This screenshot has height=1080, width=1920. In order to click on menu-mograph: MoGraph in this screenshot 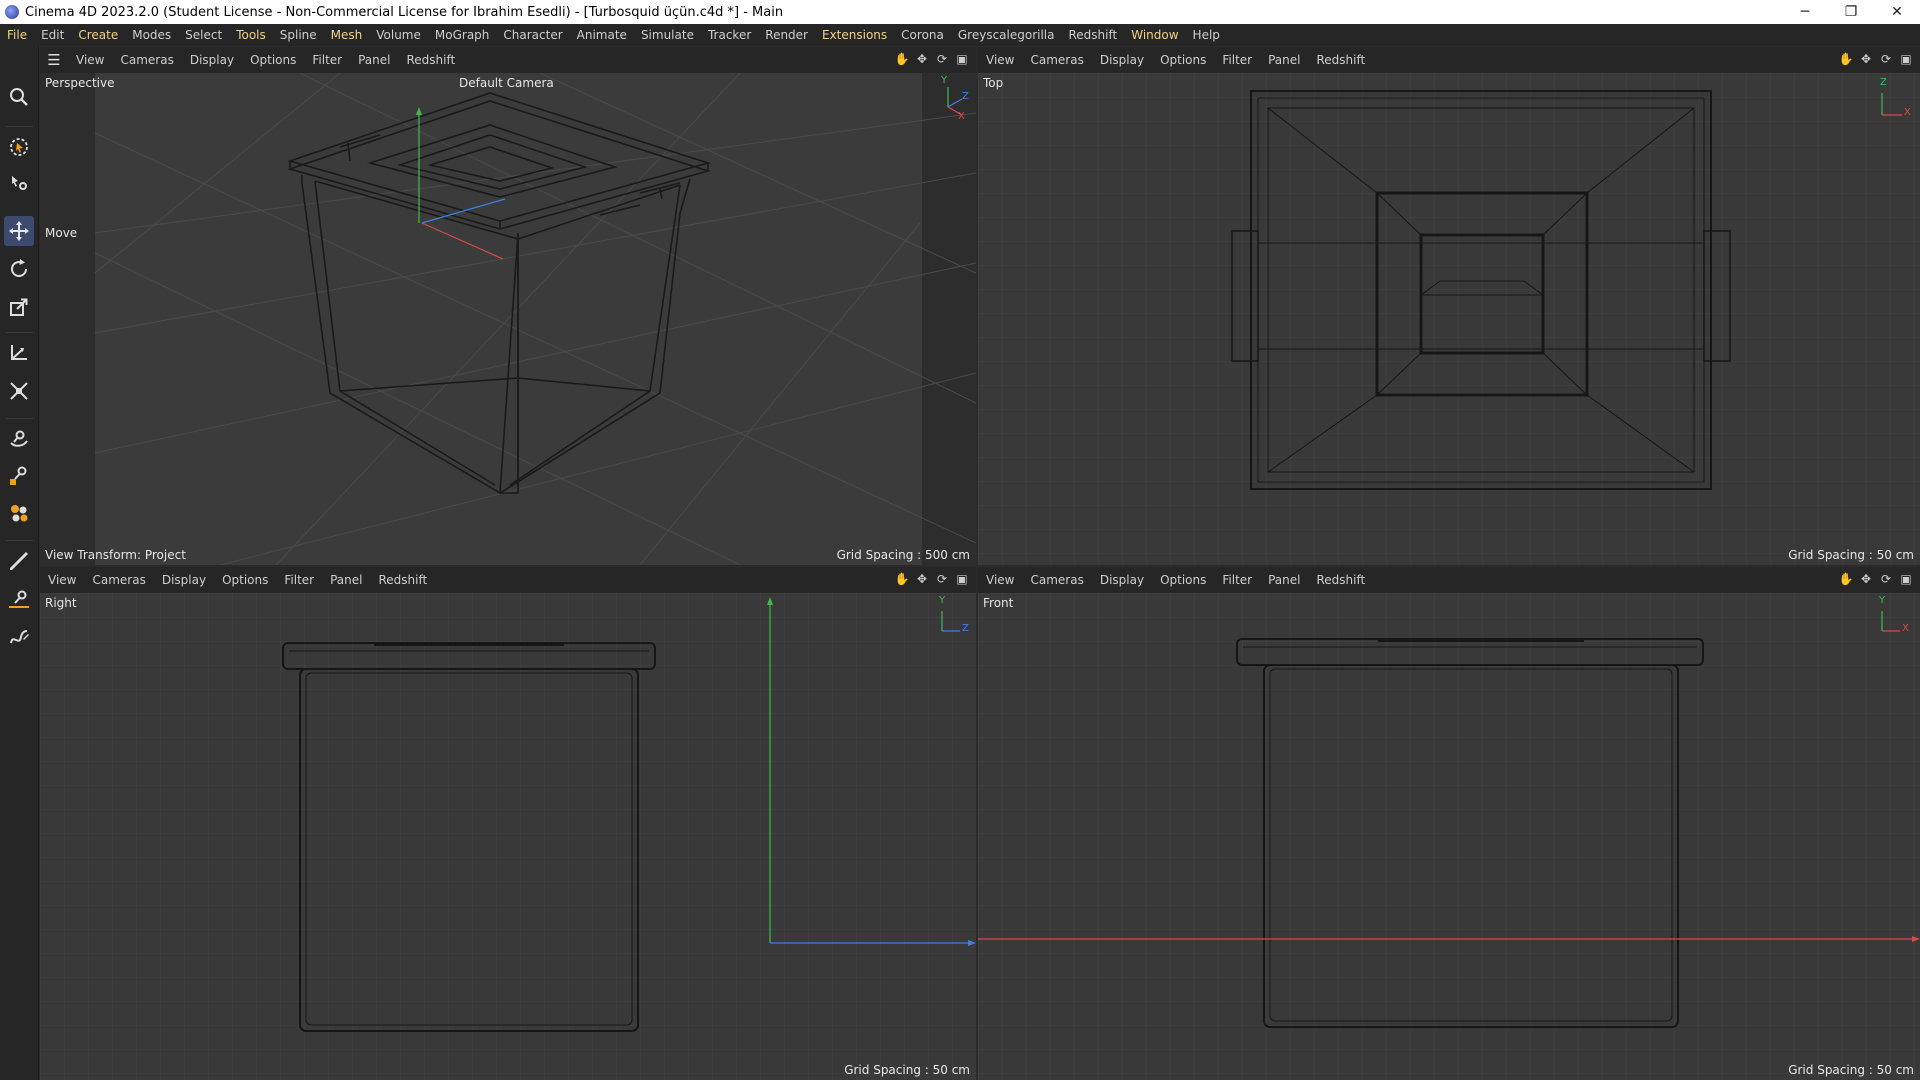, I will do `click(462, 35)`.